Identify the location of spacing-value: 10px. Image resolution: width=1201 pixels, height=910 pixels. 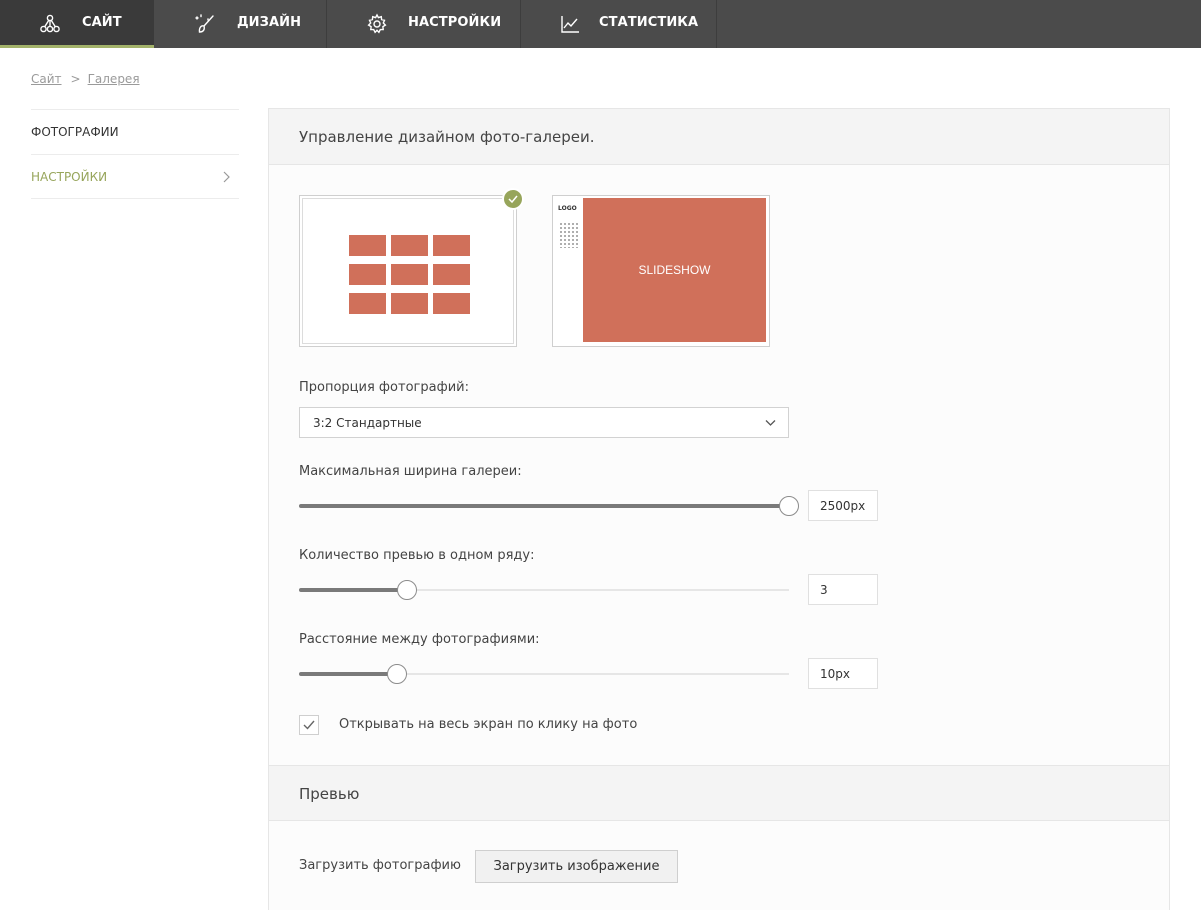
(843, 673).